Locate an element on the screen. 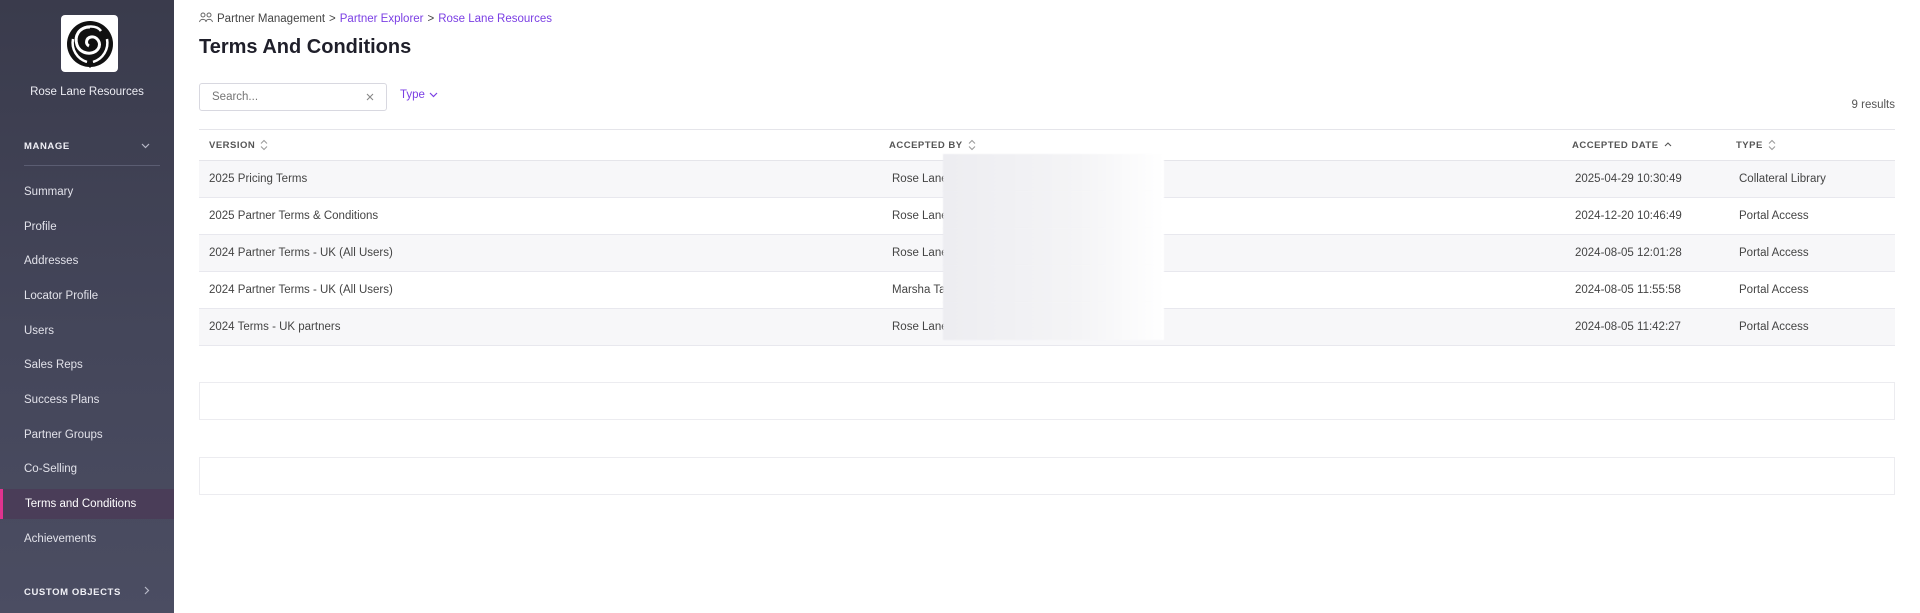  cell-accepted-date: 2024-08-05 11:42:27 is located at coordinates (1628, 327).